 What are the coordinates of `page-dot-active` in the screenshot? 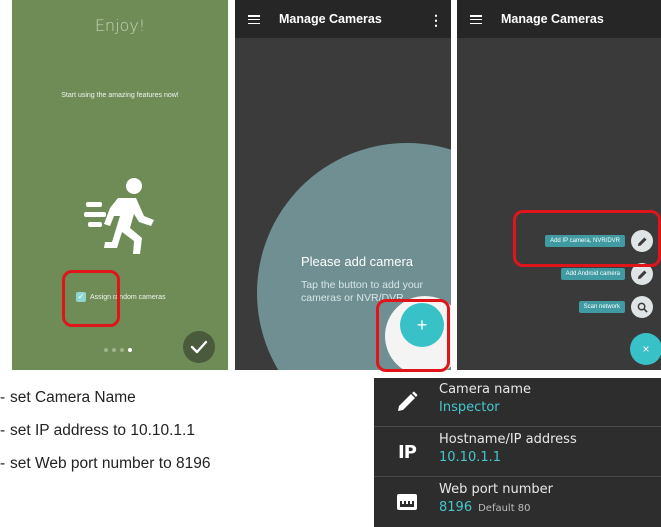 It's located at (130, 350).